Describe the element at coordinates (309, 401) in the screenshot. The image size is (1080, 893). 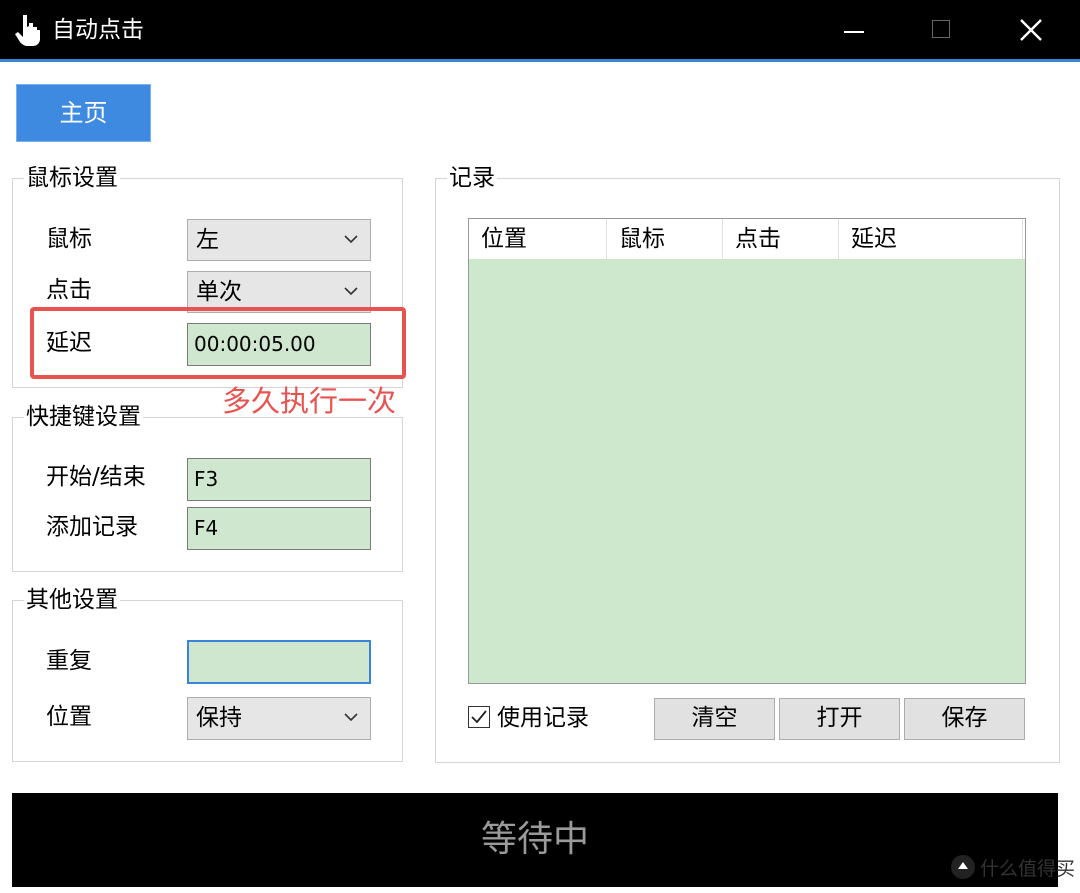
I see `annotation-text: 多久执行一次` at that location.